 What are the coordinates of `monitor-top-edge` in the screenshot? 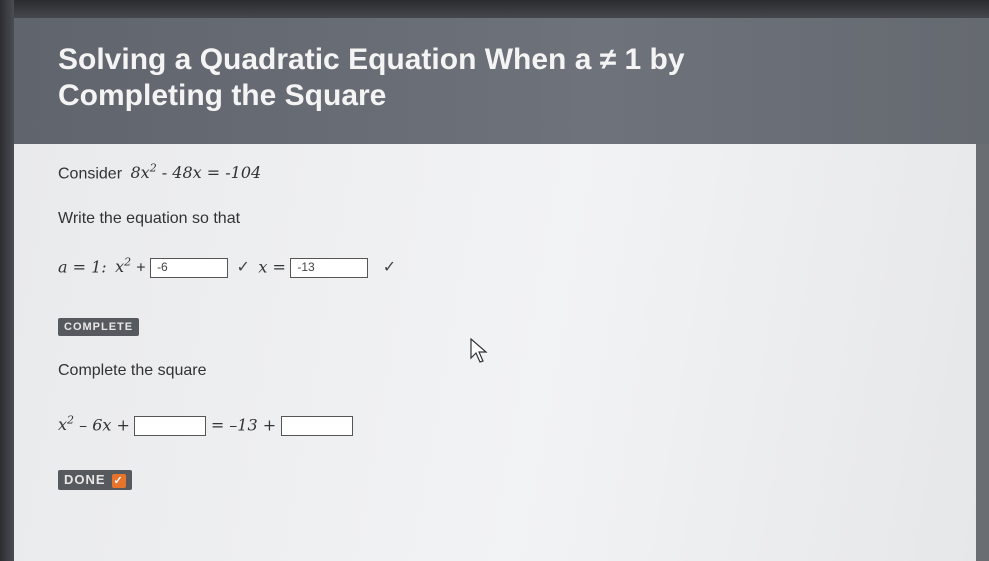 It's located at (494, 9).